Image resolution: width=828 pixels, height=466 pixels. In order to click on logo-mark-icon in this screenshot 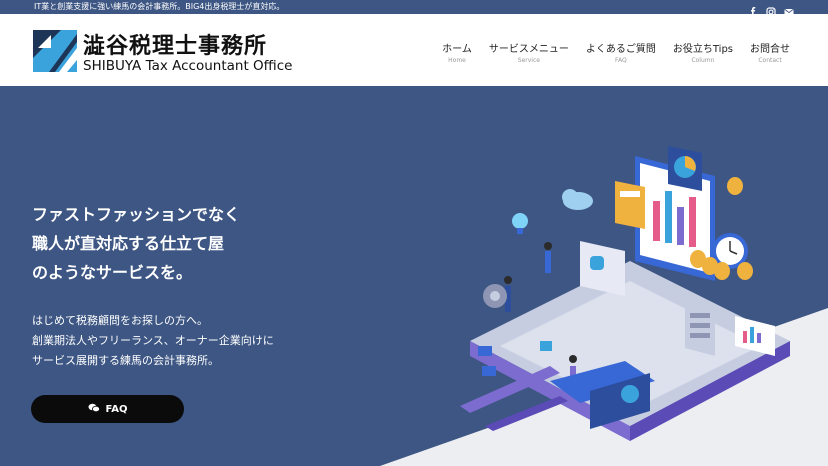, I will do `click(55, 51)`.